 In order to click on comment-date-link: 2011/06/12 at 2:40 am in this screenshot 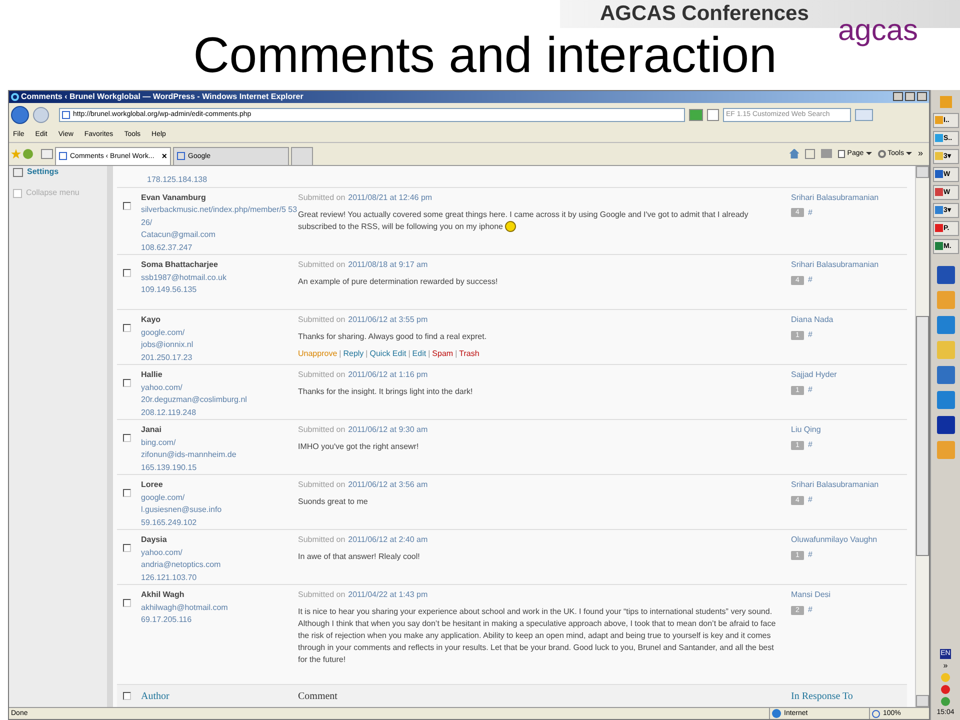, I will do `click(388, 540)`.